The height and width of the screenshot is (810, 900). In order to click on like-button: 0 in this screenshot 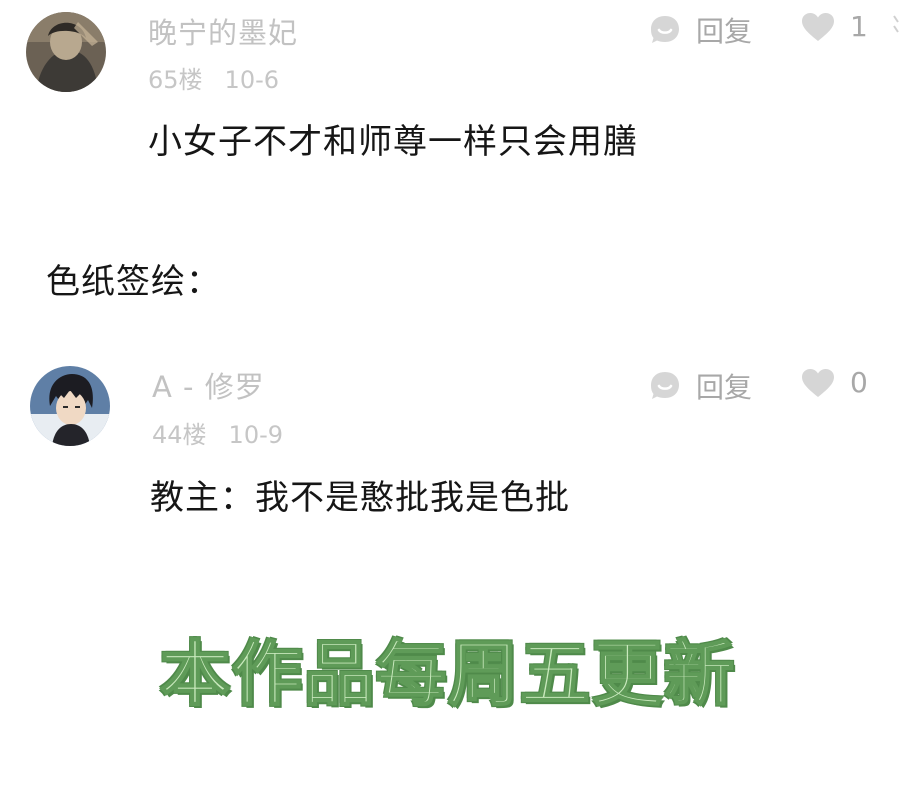, I will do `click(834, 382)`.